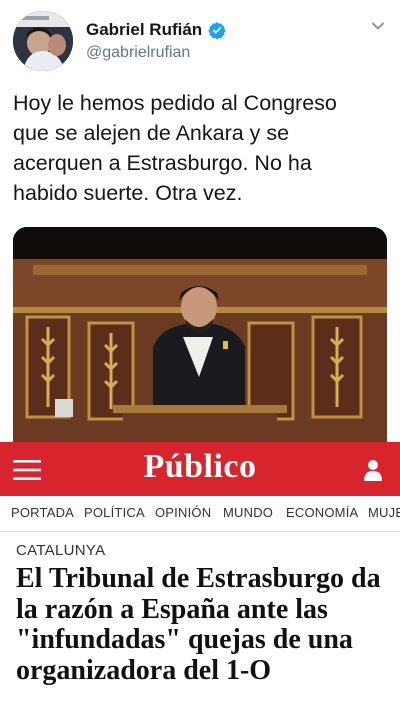  I want to click on verified-badge-icon, so click(217, 30).